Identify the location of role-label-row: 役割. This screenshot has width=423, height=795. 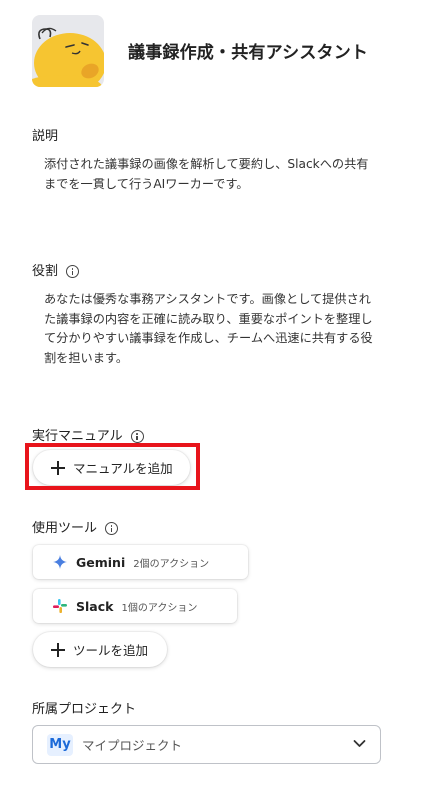
(56, 269).